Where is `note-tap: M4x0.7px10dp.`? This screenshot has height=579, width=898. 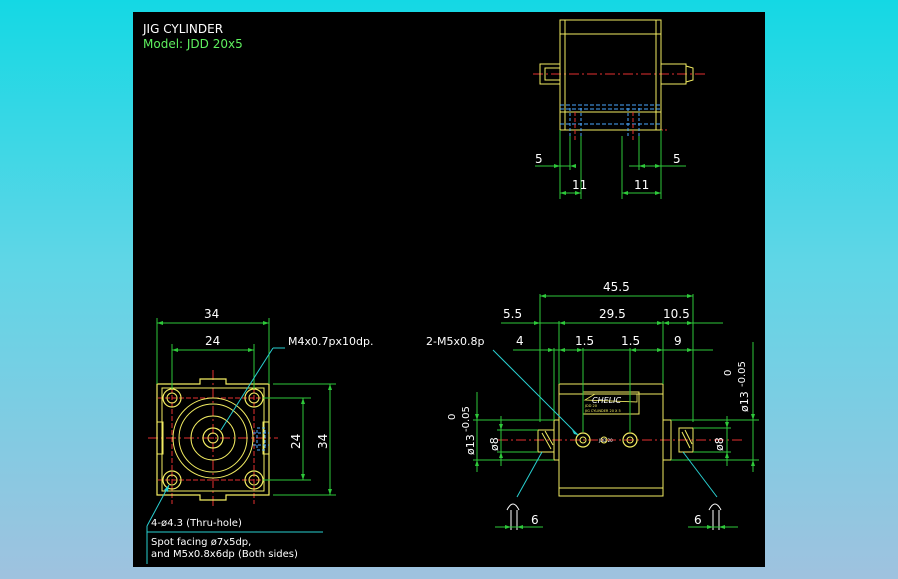 note-tap: M4x0.7px10dp. is located at coordinates (330, 341).